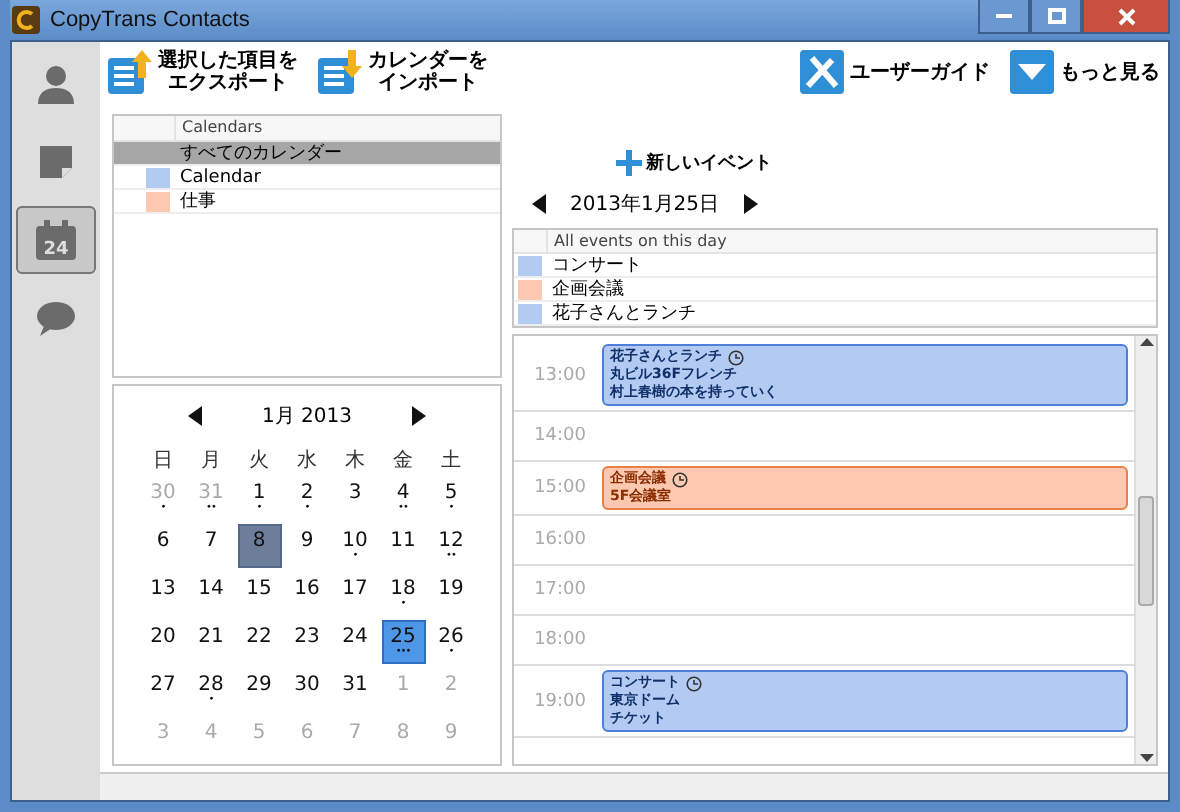  What do you see at coordinates (560, 436) in the screenshot?
I see `hour-label: 14:00` at bounding box center [560, 436].